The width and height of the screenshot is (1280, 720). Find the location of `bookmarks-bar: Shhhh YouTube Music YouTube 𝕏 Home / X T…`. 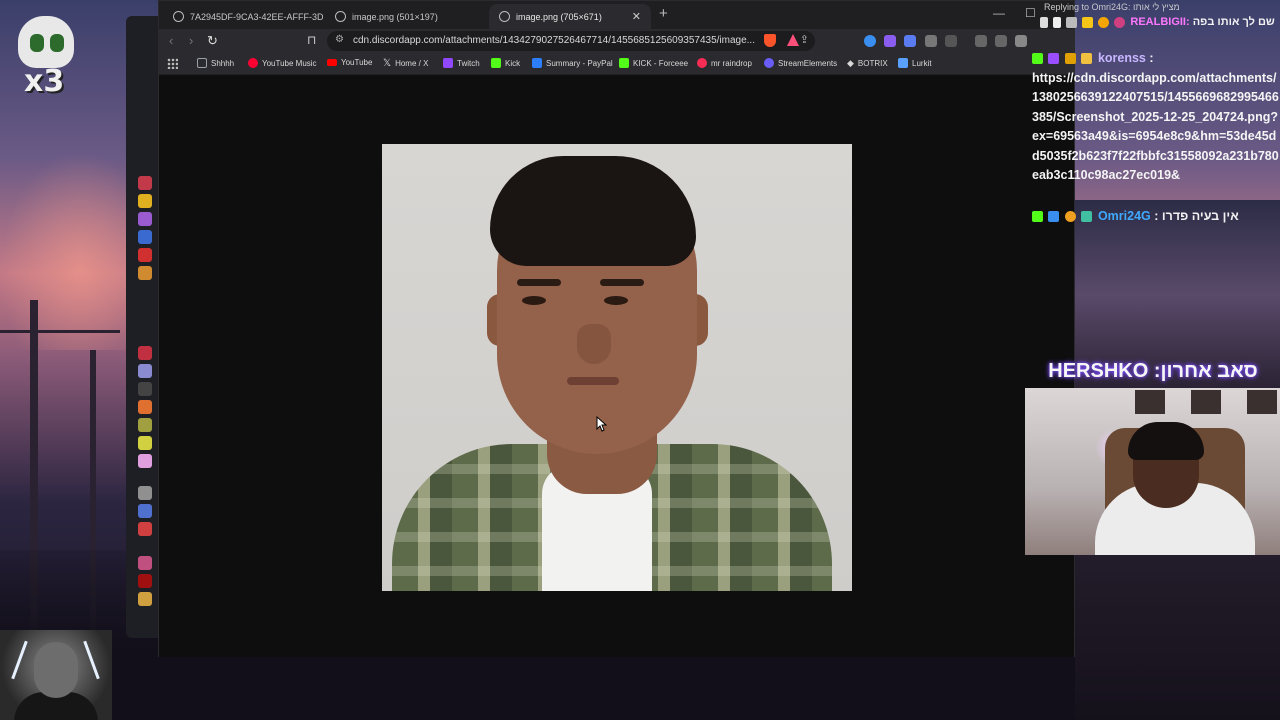

bookmarks-bar: Shhhh YouTube Music YouTube 𝕏 Home / X T… is located at coordinates (616, 64).